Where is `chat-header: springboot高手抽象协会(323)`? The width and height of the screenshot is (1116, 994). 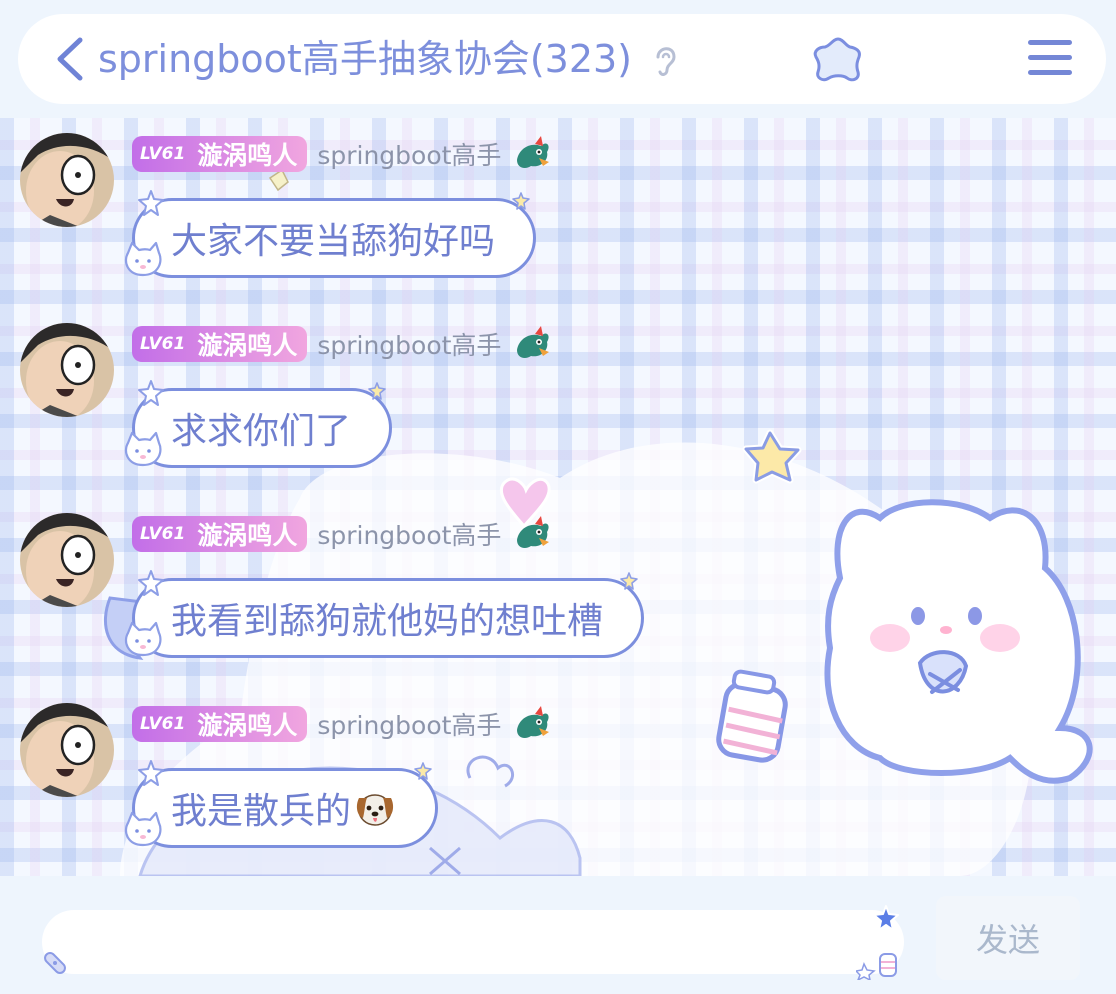
chat-header: springboot高手抽象协会(323) is located at coordinates (562, 59).